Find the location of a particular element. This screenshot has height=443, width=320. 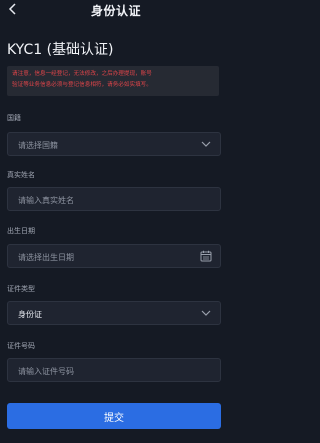

calendar-icon is located at coordinates (206, 256).